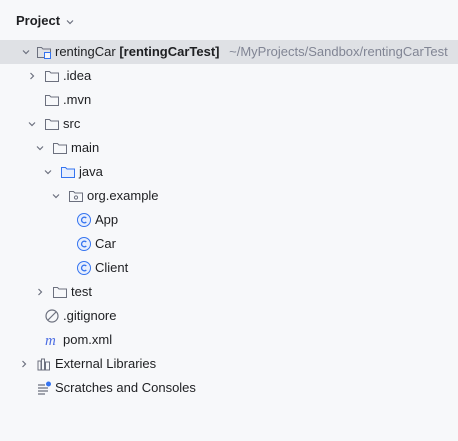  What do you see at coordinates (229, 124) in the screenshot?
I see `tree-row-src: src` at bounding box center [229, 124].